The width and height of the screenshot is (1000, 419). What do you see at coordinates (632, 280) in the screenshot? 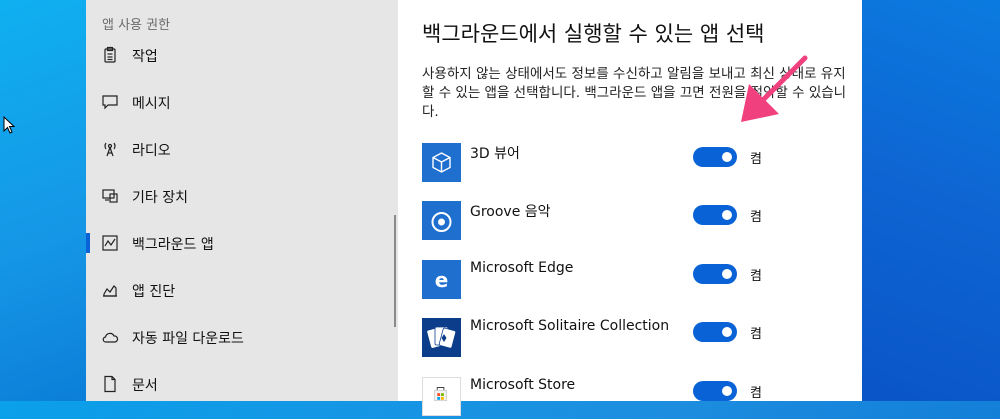
I see `app-row-microsoft-edge: e Microsoft Edge 켬` at bounding box center [632, 280].